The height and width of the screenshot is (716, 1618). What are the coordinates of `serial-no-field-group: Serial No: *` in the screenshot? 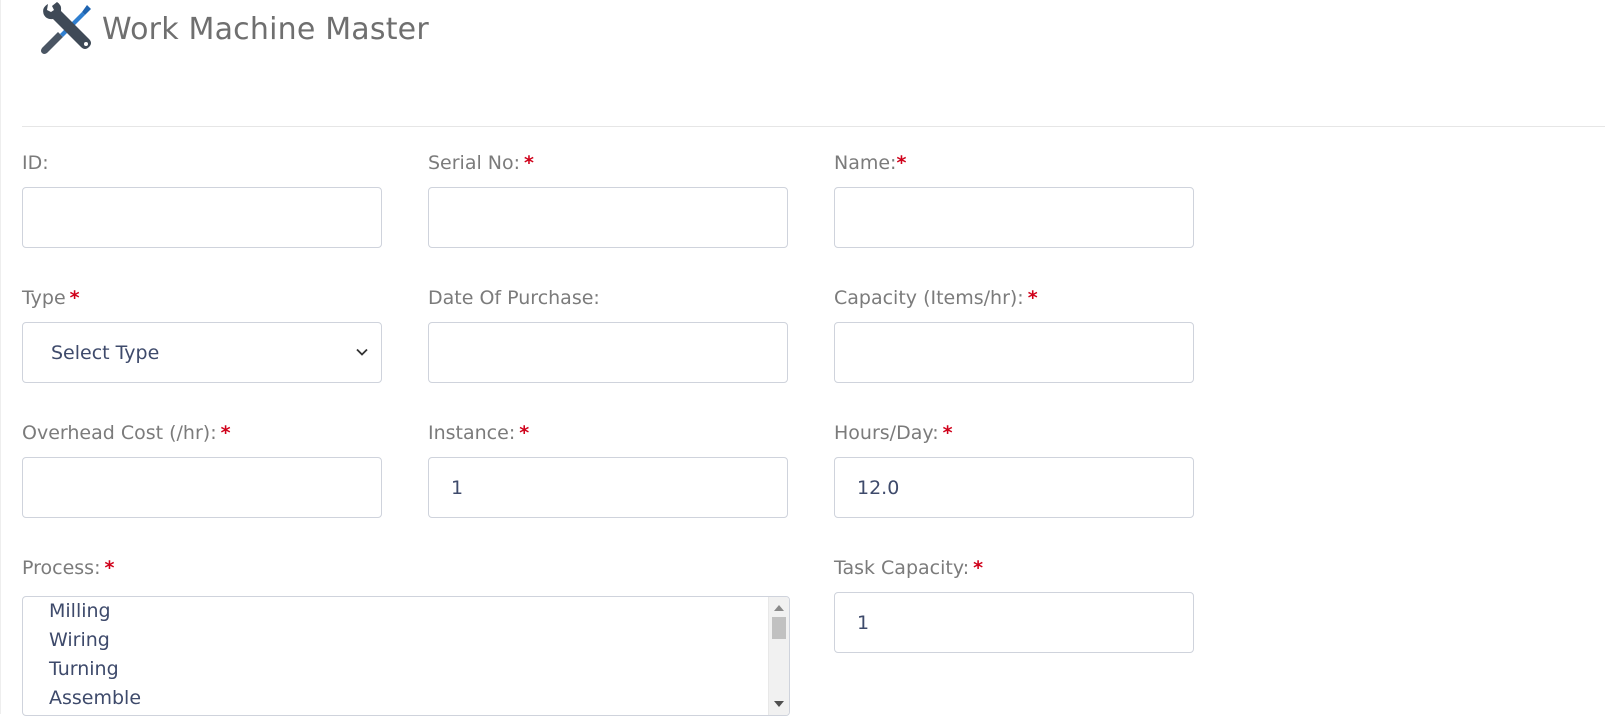 It's located at (608, 199).